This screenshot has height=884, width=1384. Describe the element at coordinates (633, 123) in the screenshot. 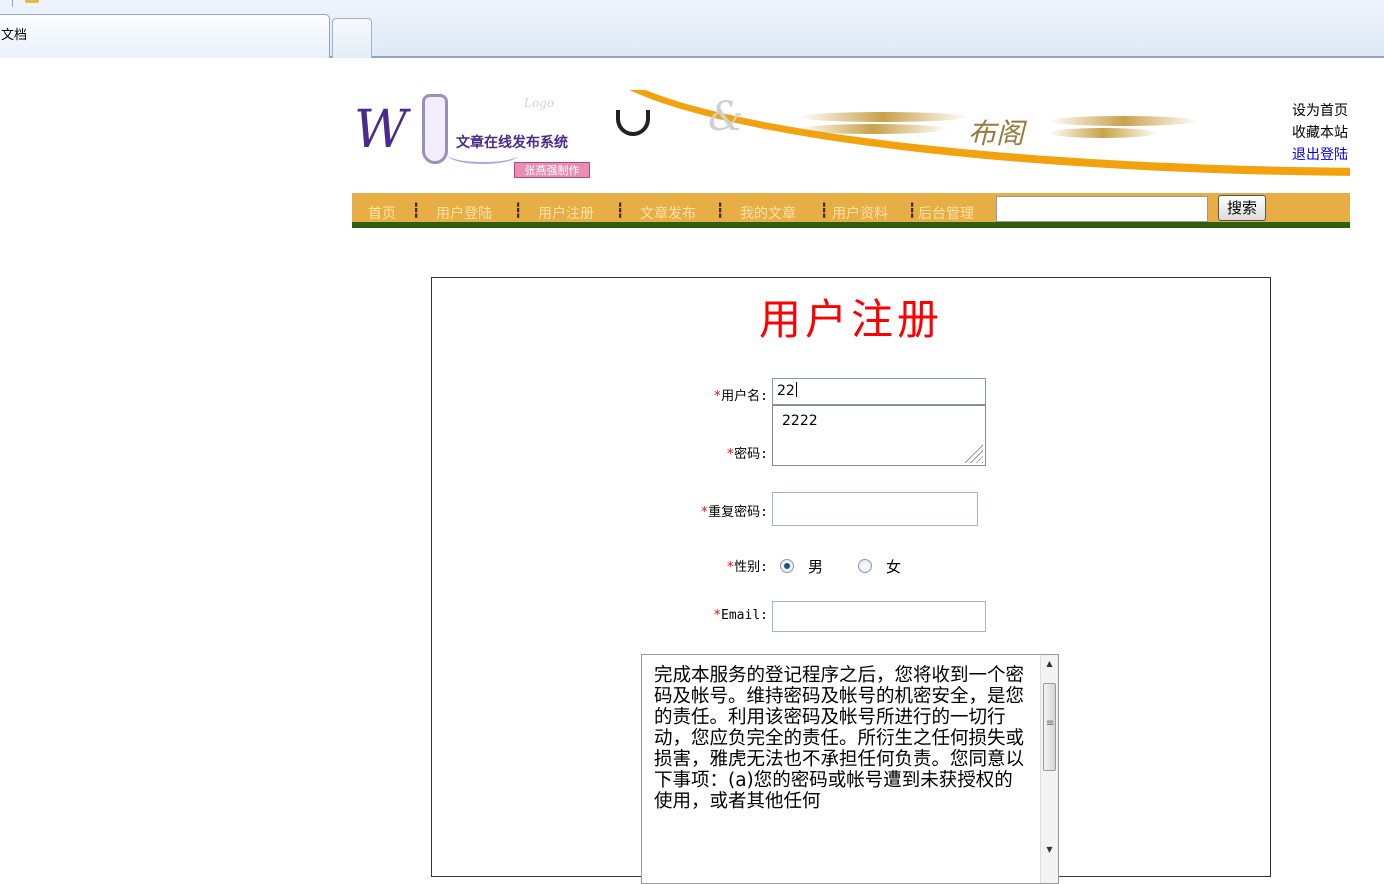

I see `coffee-cup-icon` at that location.